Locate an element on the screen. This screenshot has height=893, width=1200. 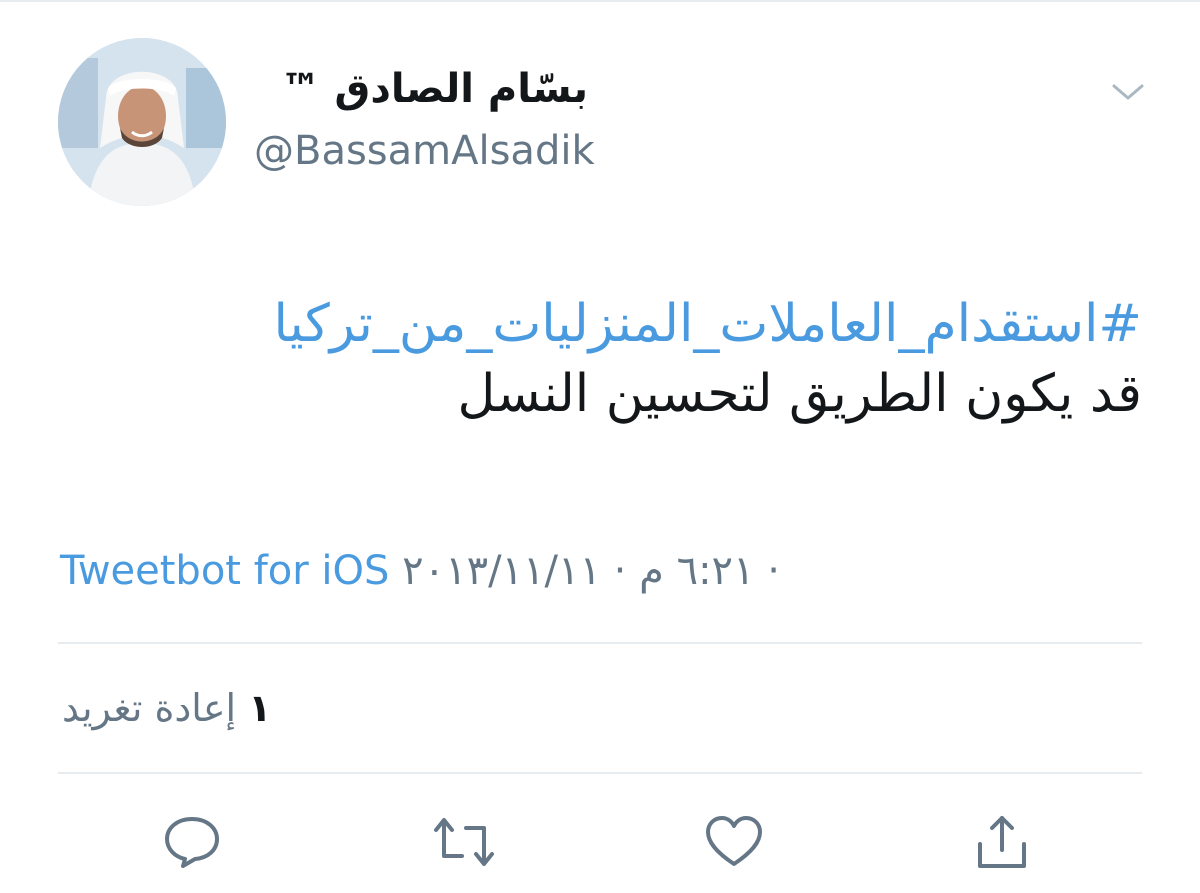
retweet-count: ١ is located at coordinates (260, 708).